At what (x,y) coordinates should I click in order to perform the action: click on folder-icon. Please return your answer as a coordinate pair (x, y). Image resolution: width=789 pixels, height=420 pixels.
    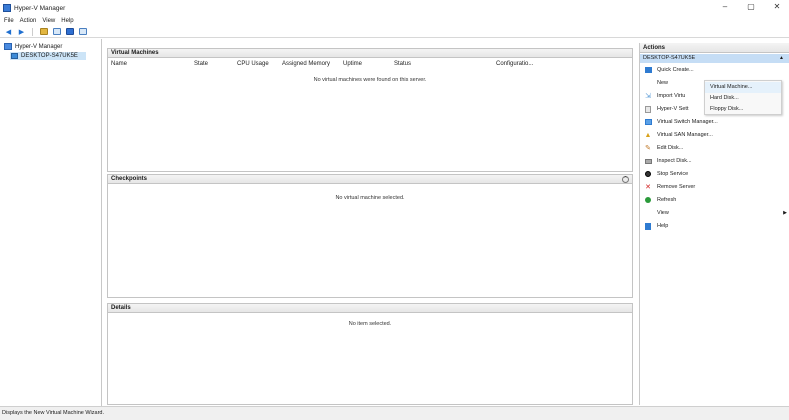
    Looking at the image, I should click on (43, 32).